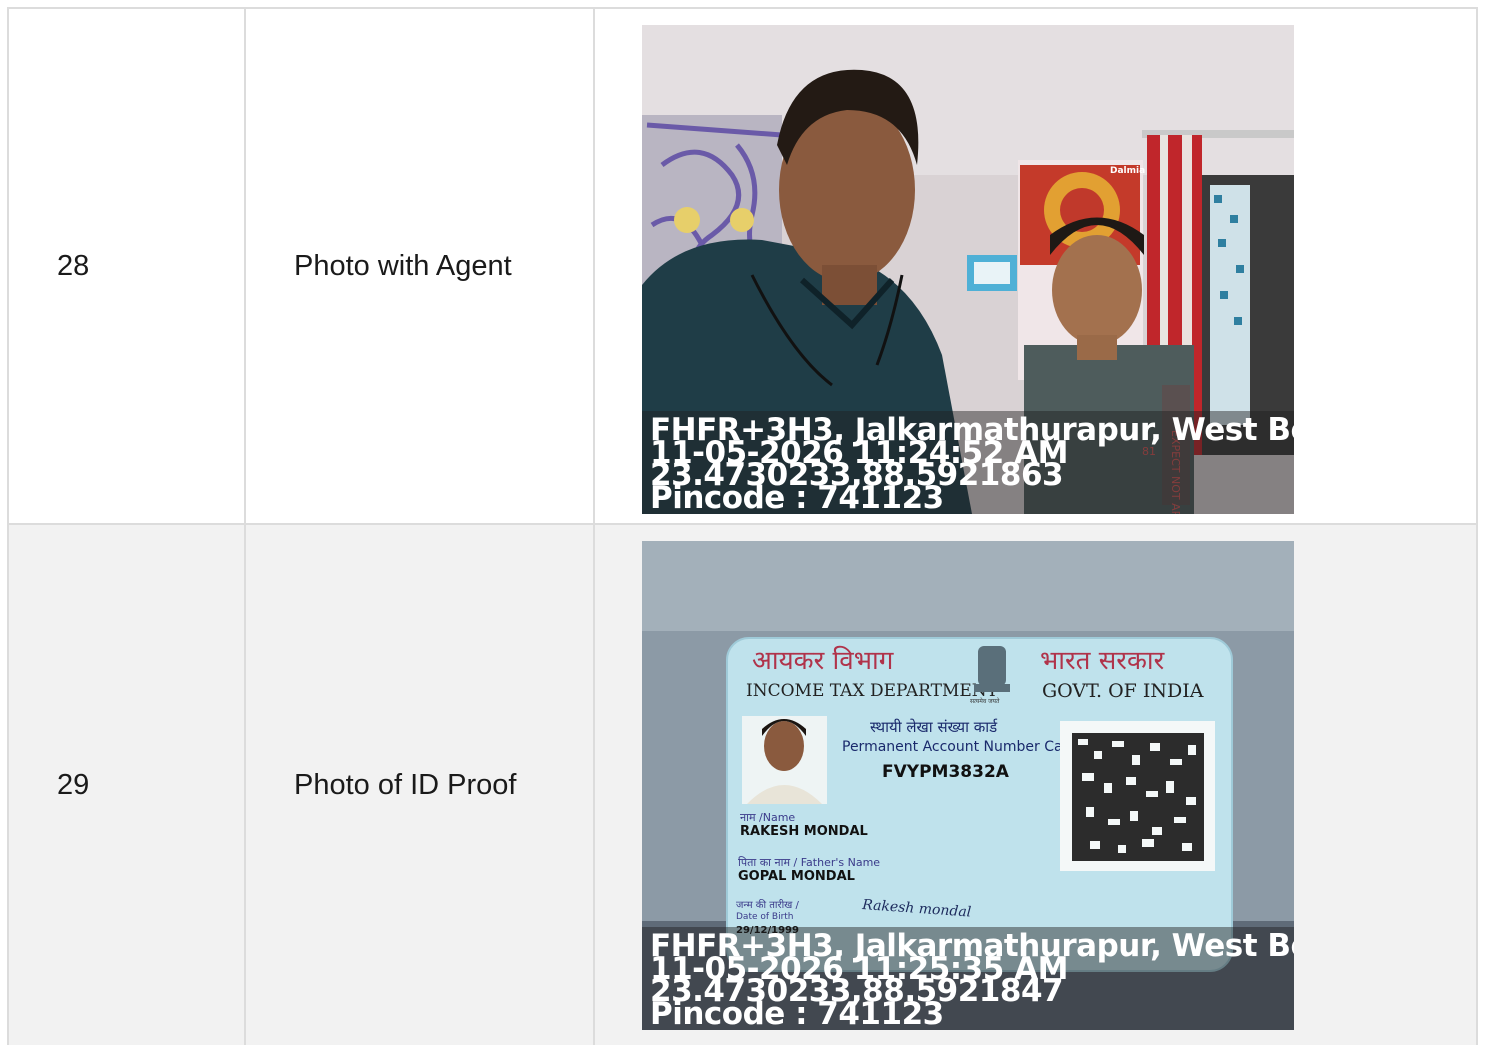 The width and height of the screenshot is (1485, 1045). What do you see at coordinates (765, 917) in the screenshot?
I see `dob-label: Date of Birth` at bounding box center [765, 917].